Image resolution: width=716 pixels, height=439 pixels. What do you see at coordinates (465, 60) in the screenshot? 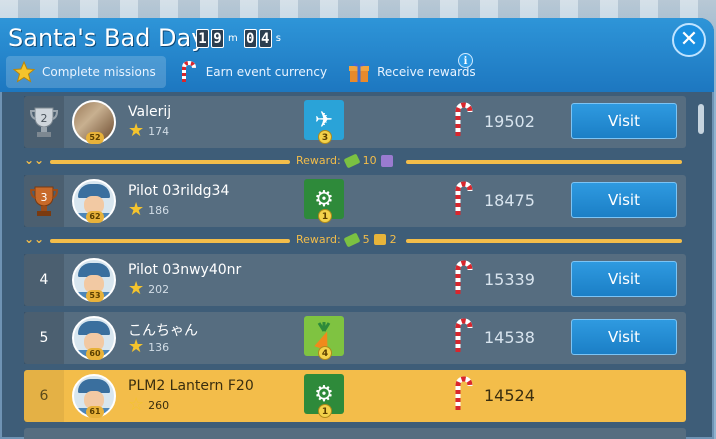
I see `info-icon: i` at bounding box center [465, 60].